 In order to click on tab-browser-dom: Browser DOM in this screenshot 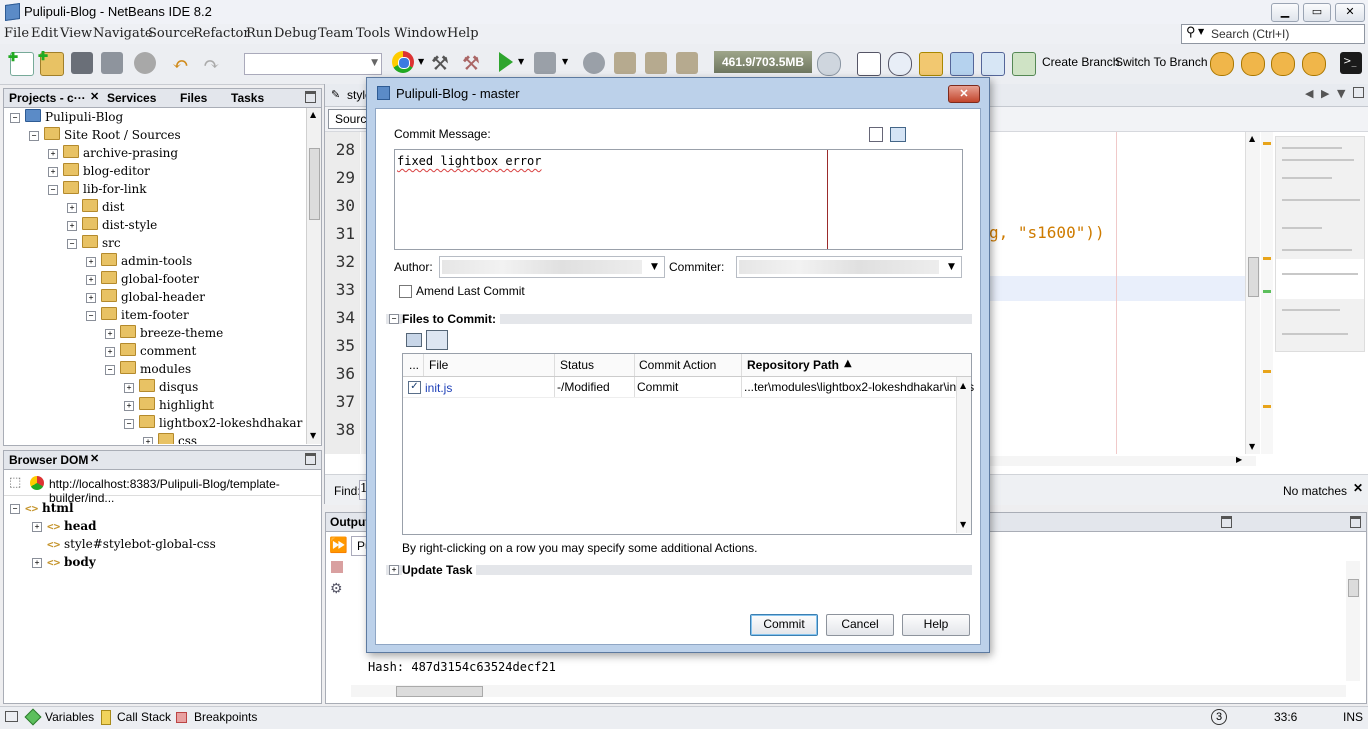, I will do `click(48, 460)`.